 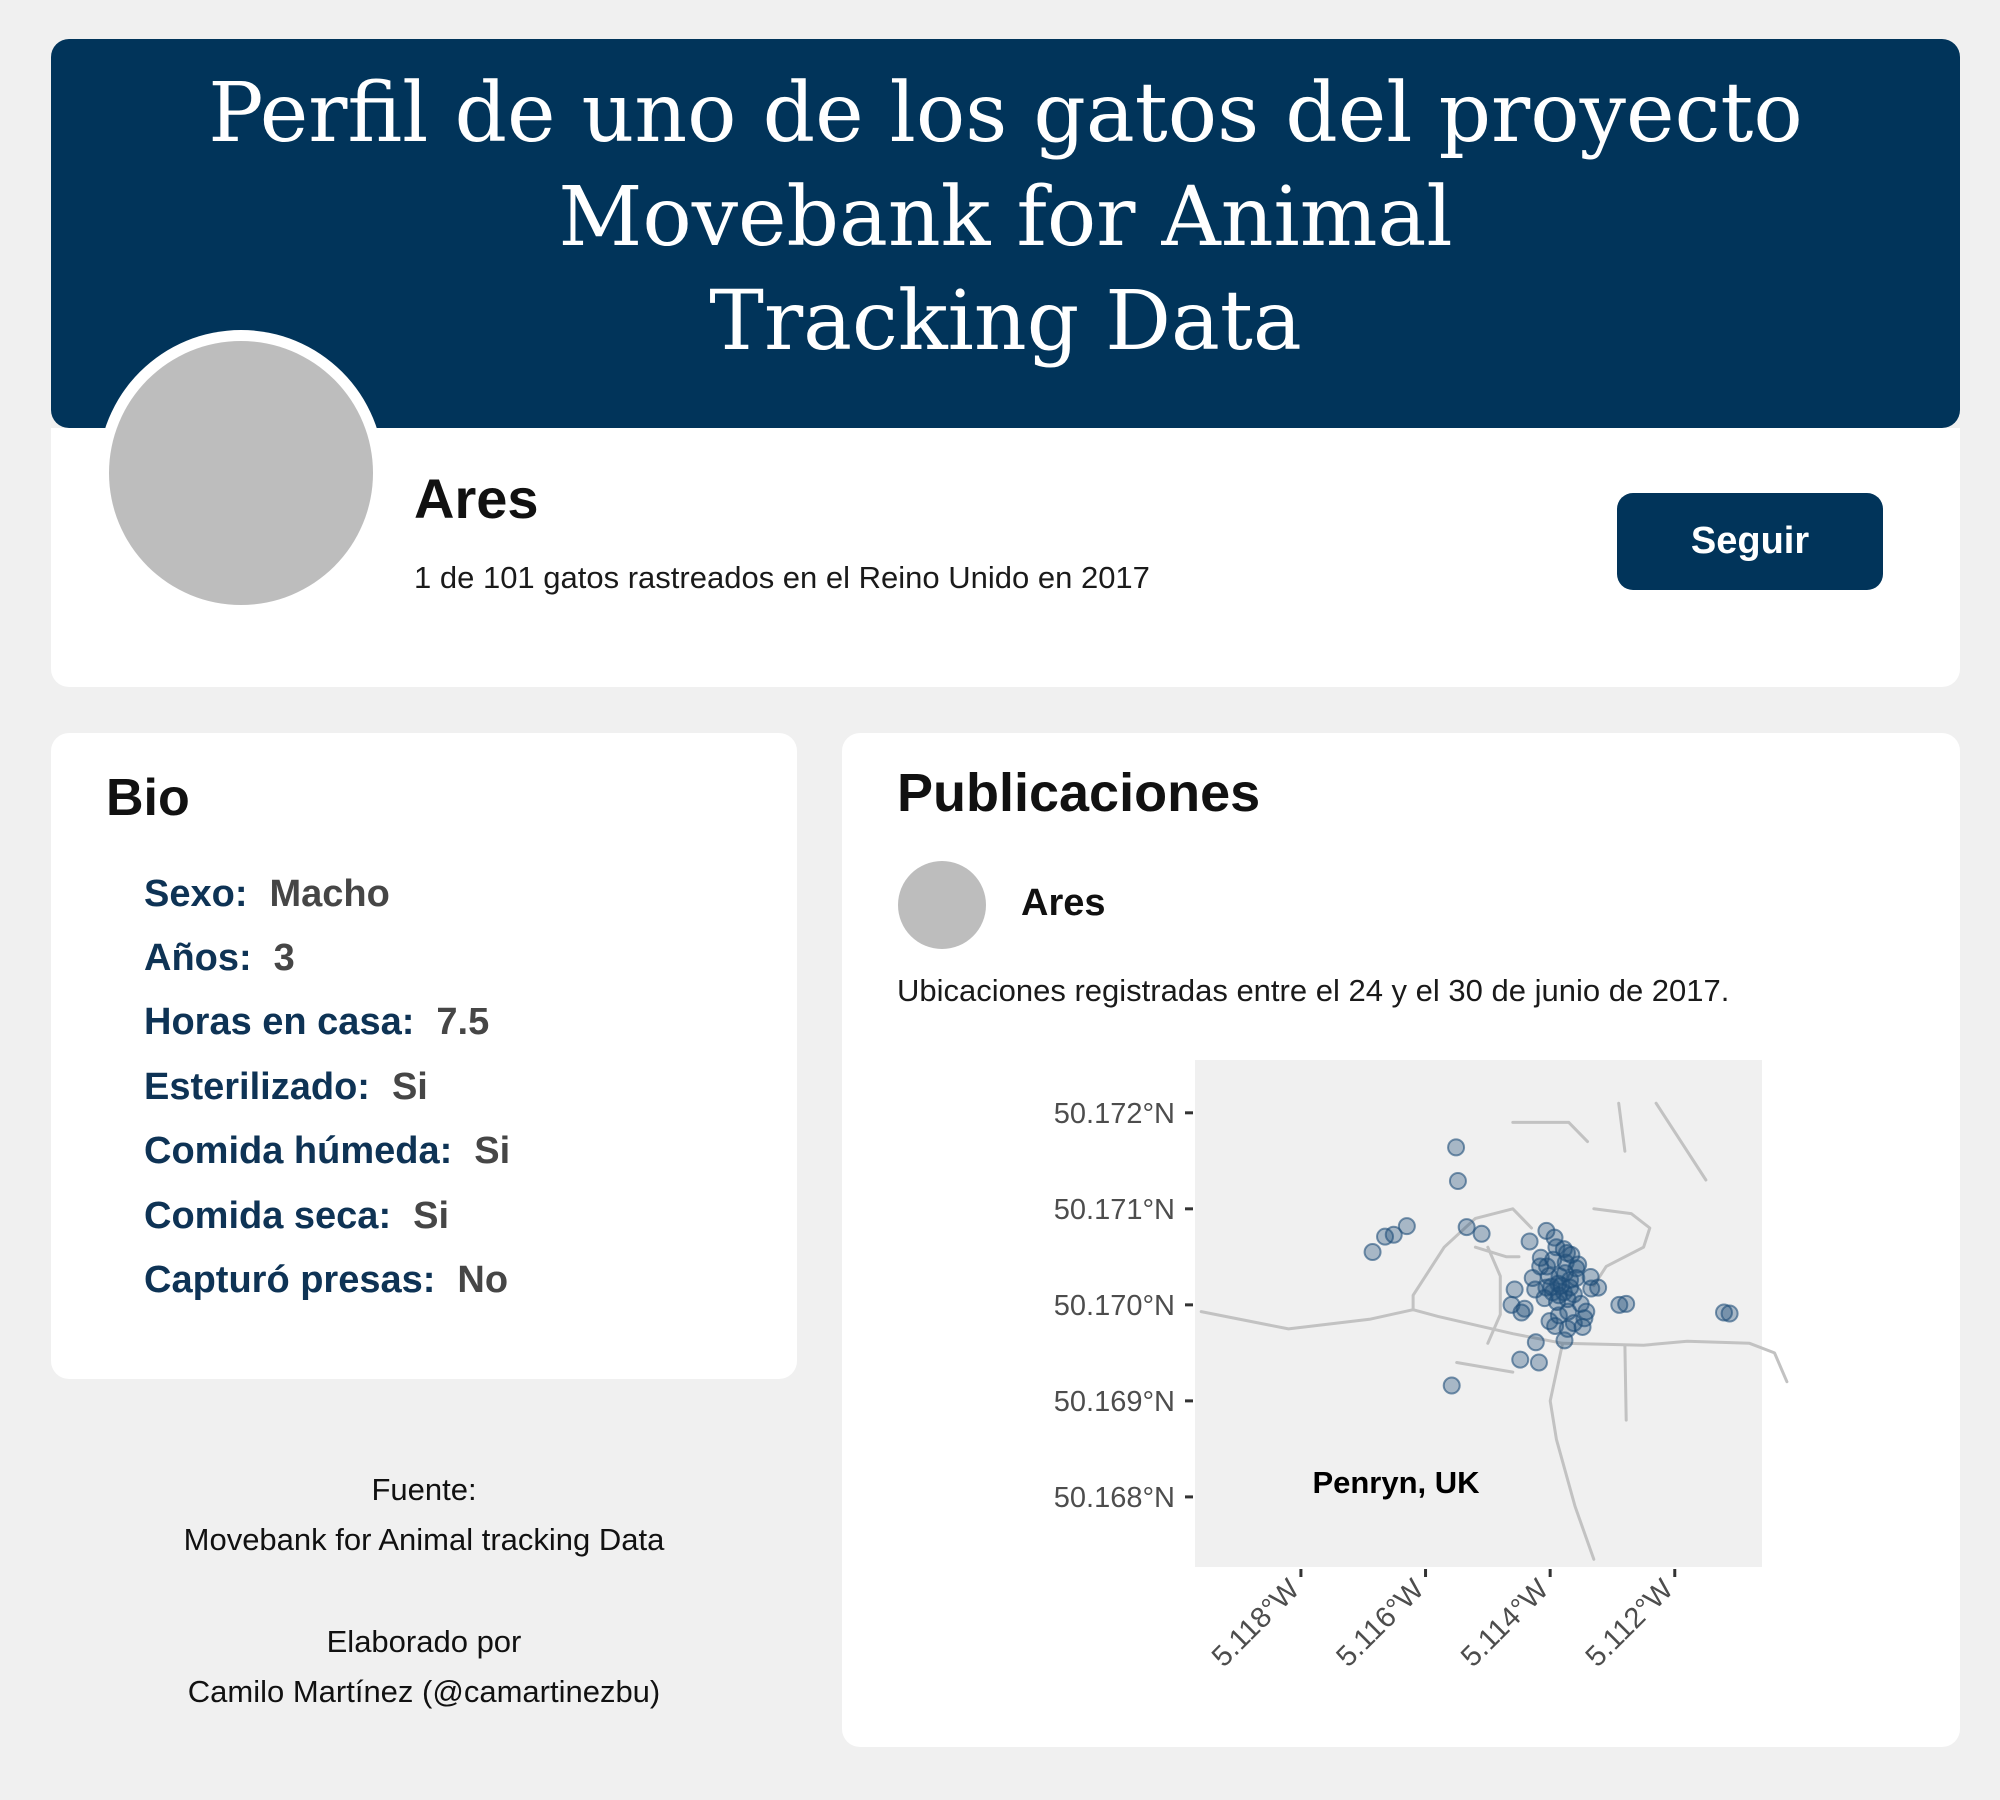 I want to click on bio-row-anos: Años: 3, so click(x=219, y=958).